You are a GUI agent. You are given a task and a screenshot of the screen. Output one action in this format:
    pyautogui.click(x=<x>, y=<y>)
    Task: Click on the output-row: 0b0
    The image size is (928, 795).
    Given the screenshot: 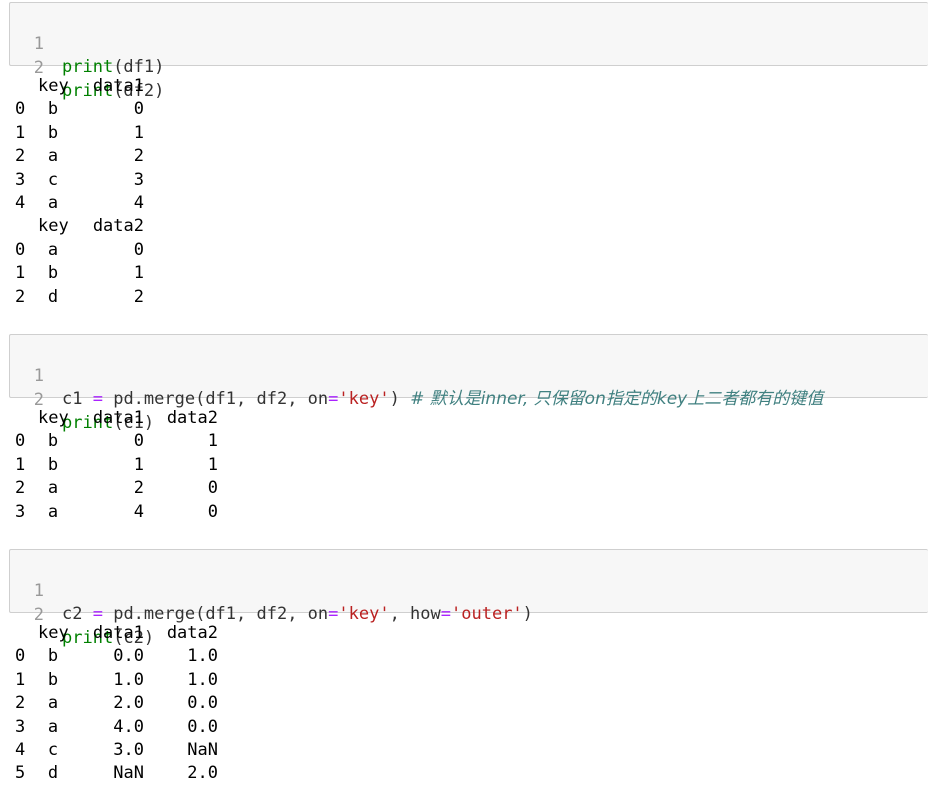 What is the action you would take?
    pyautogui.click(x=464, y=109)
    